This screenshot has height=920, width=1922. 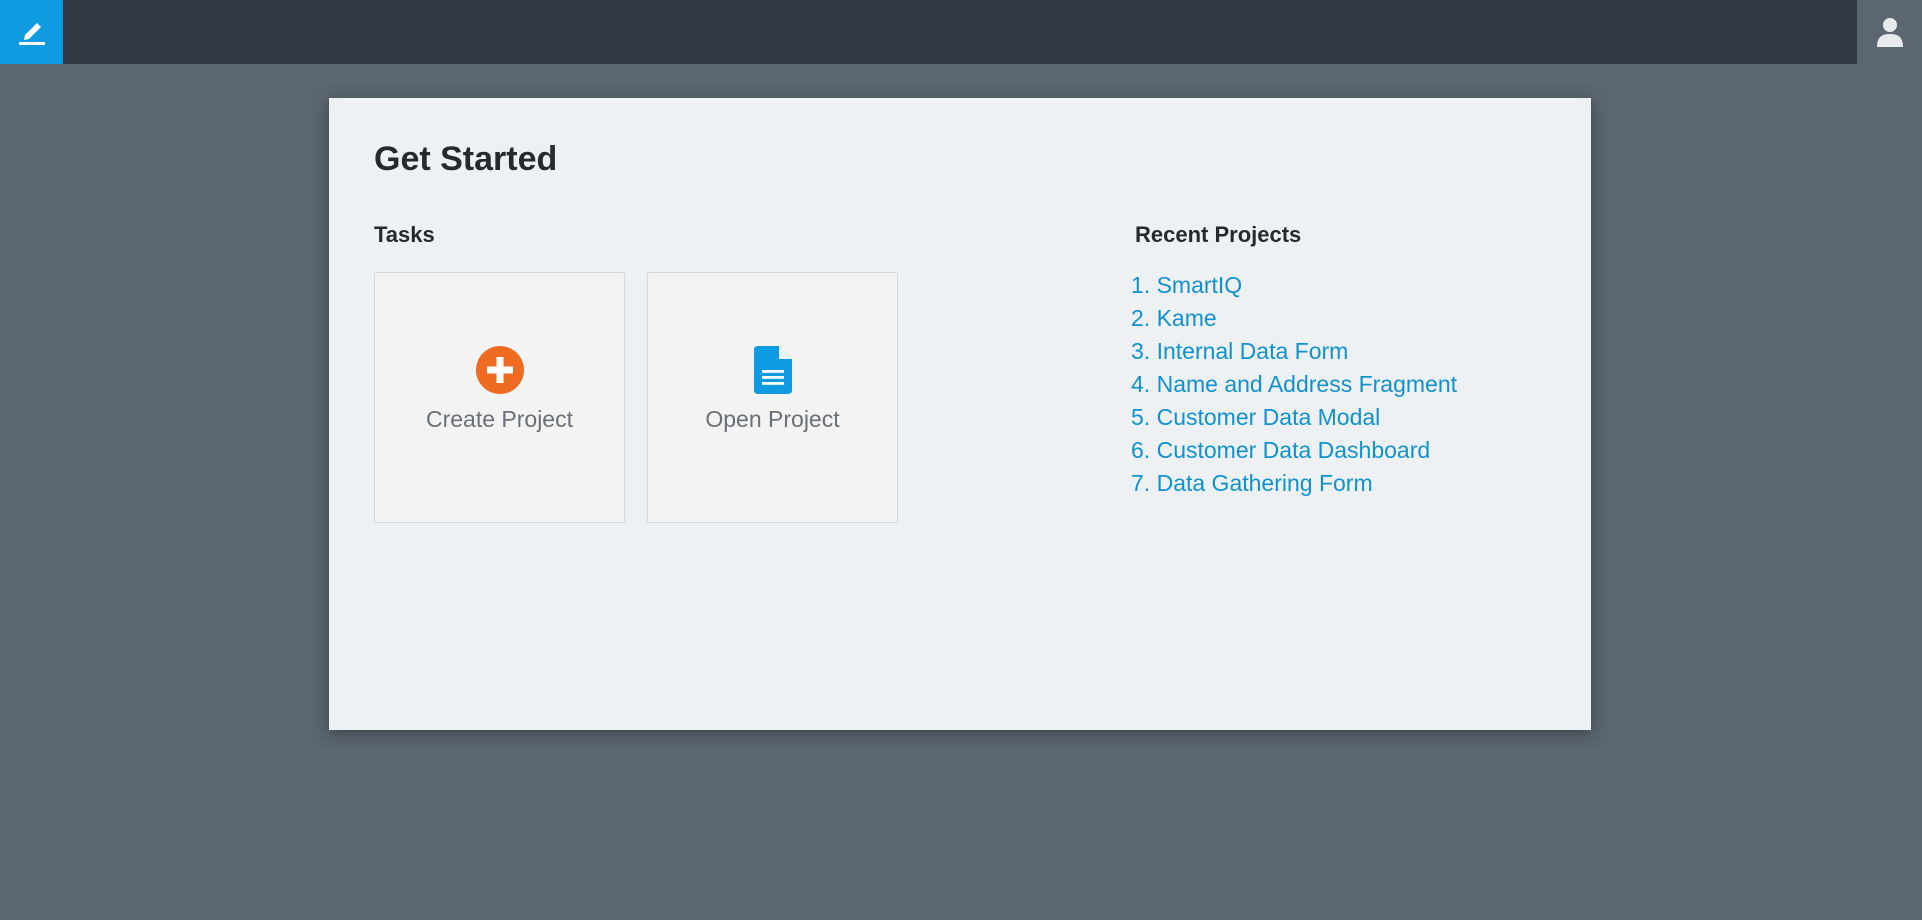 I want to click on pencil-icon, so click(x=31, y=34).